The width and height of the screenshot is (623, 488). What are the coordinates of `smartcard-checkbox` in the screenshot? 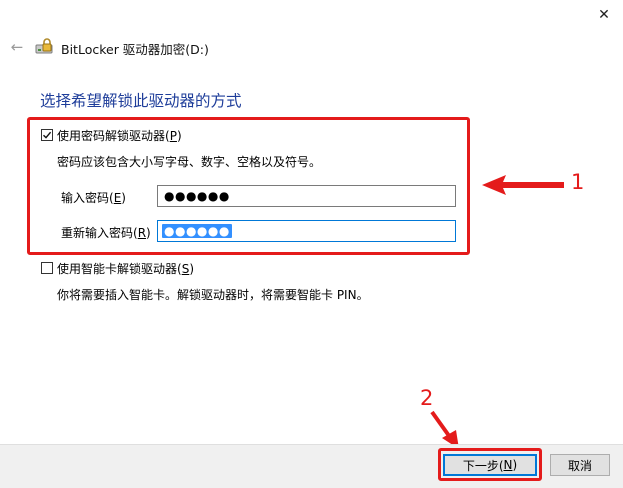 It's located at (47, 268).